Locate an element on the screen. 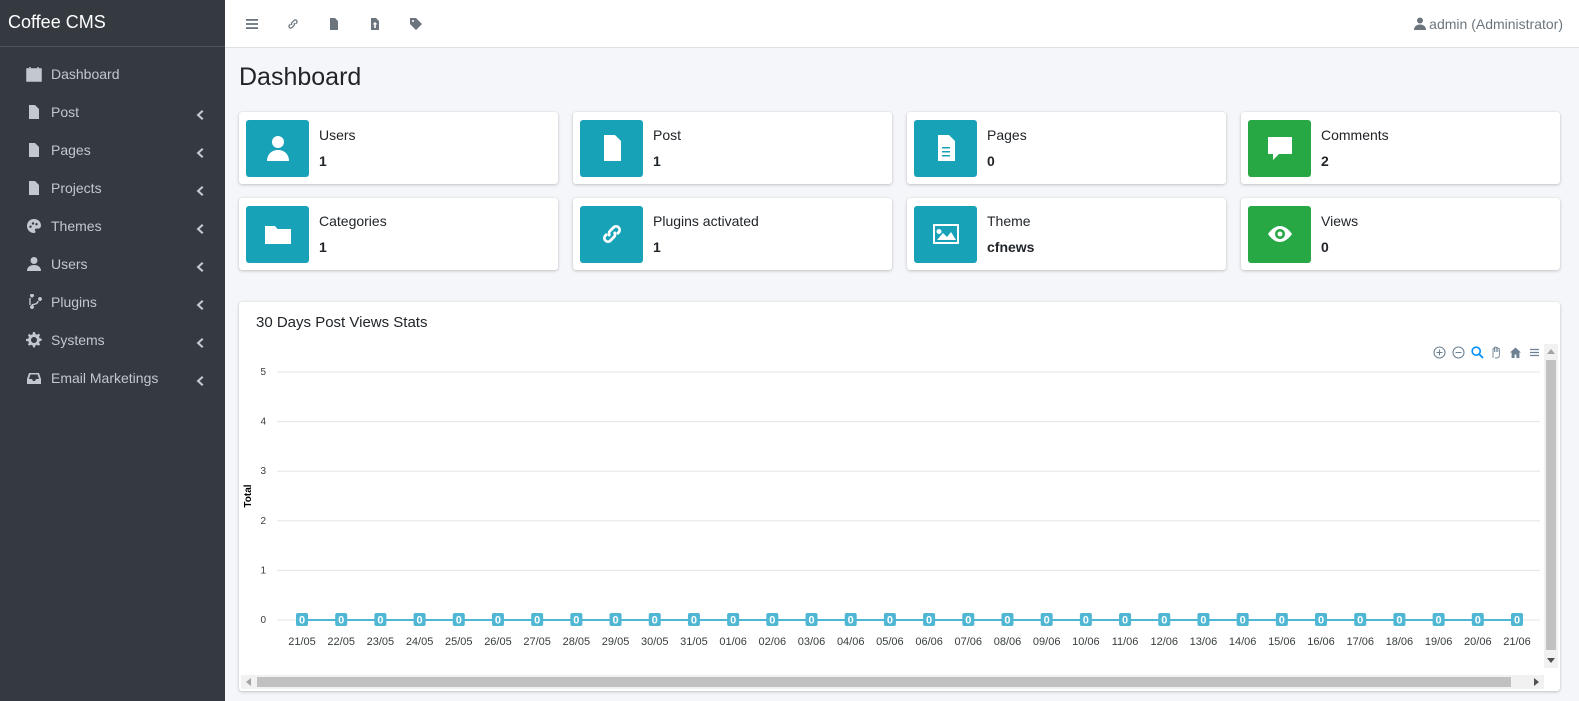 Image resolution: width=1579 pixels, height=701 pixels. info-box-comments: Comments 2 is located at coordinates (1400, 148).